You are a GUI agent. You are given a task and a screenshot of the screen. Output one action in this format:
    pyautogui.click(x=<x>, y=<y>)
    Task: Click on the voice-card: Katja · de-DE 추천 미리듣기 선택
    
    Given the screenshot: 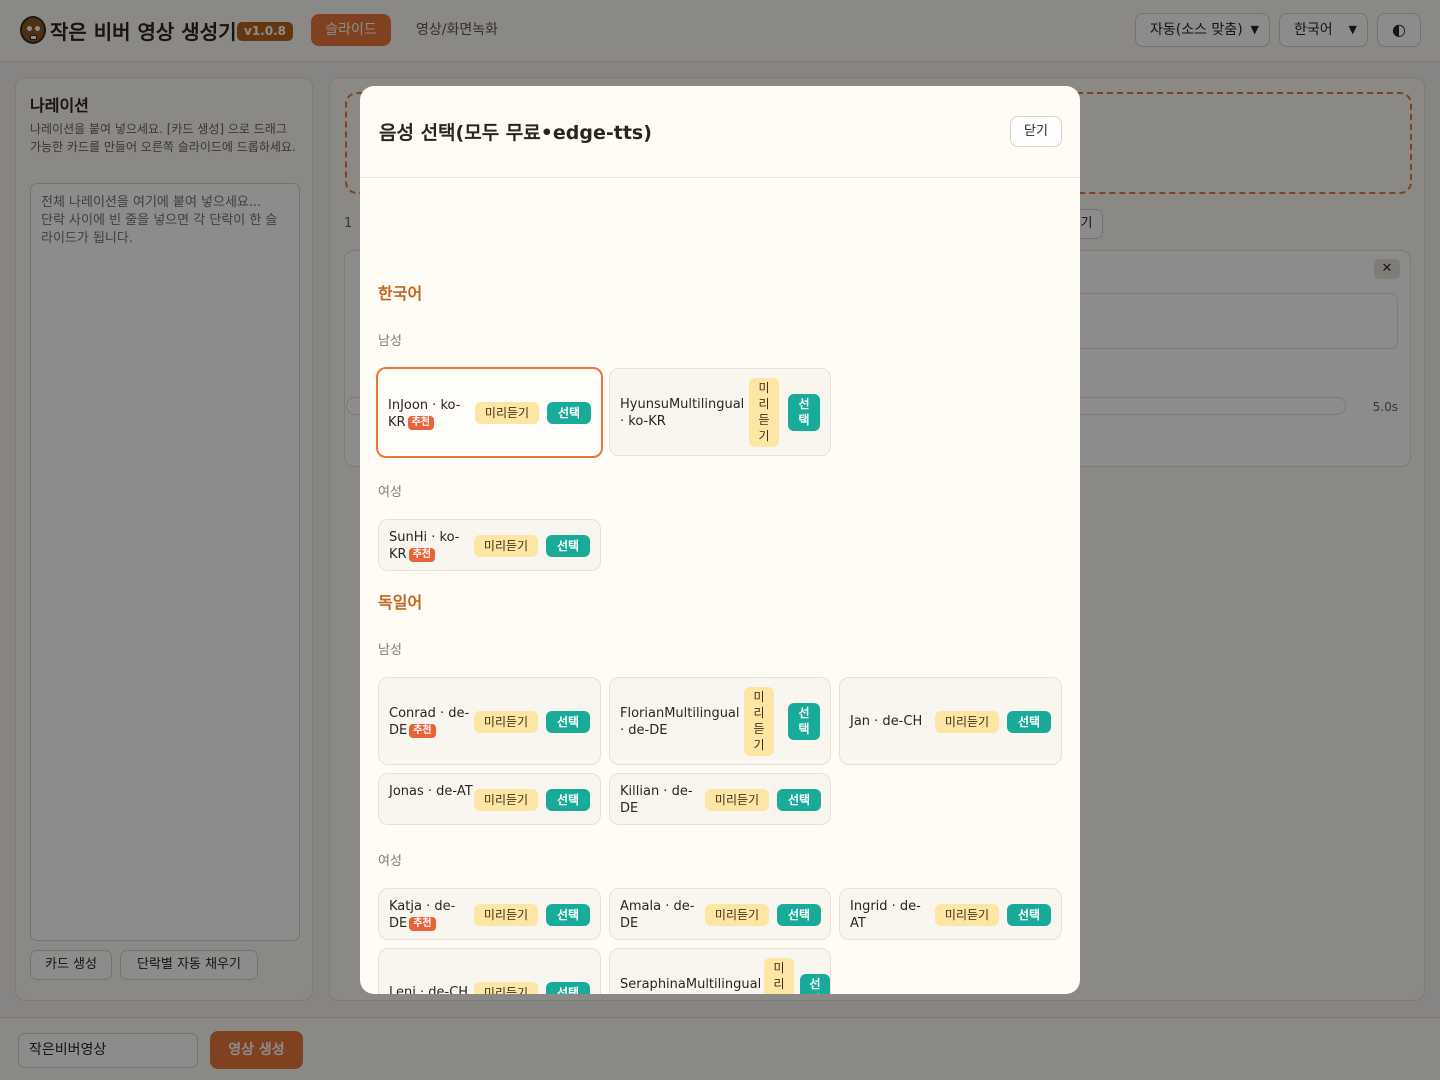 What is the action you would take?
    pyautogui.click(x=489, y=914)
    